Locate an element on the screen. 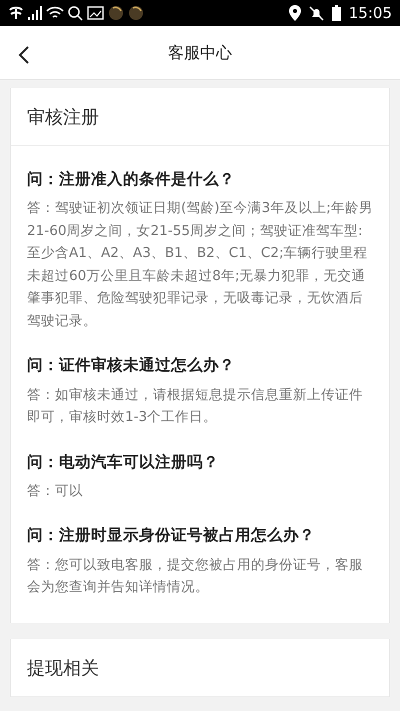 The width and height of the screenshot is (400, 711). search-icon is located at coordinates (75, 13).